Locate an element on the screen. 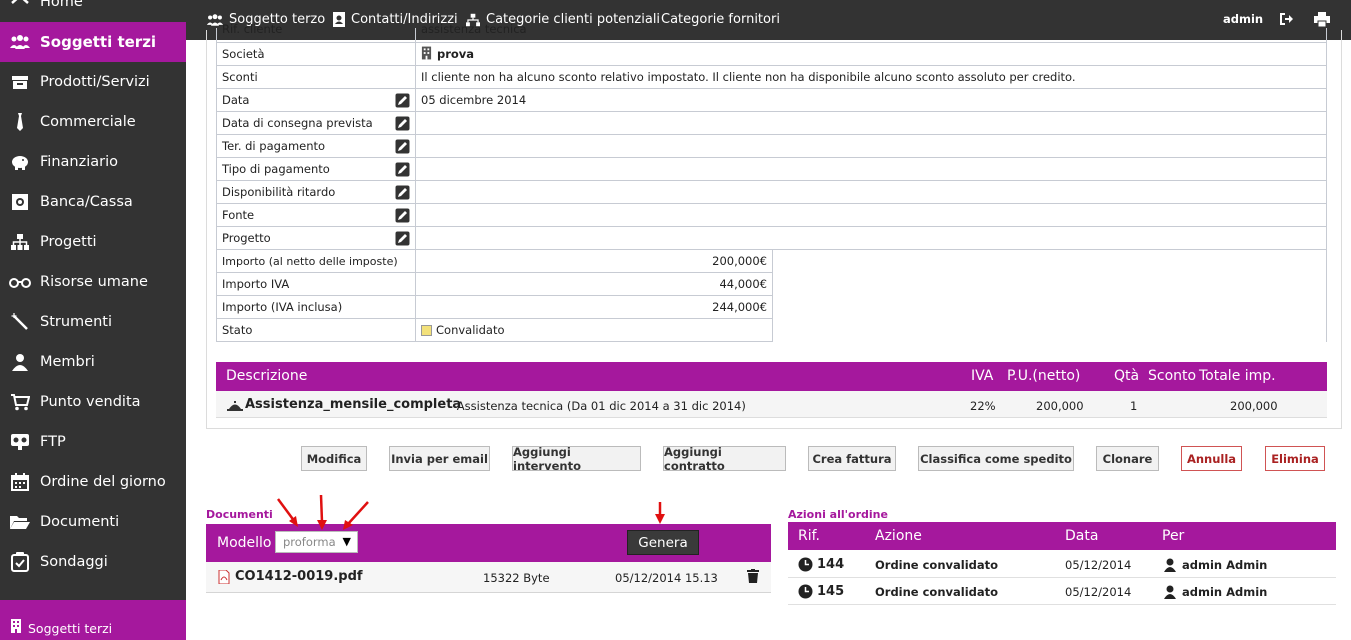  info-value: assistenza tecnica is located at coordinates (871, 32).